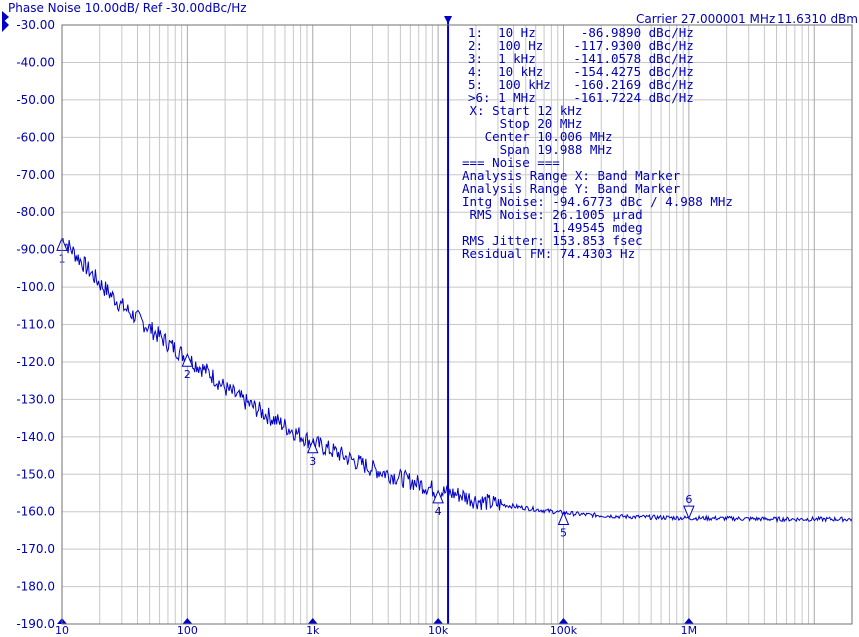  What do you see at coordinates (35, 137) in the screenshot?
I see `y-tick-label: -60.00` at bounding box center [35, 137].